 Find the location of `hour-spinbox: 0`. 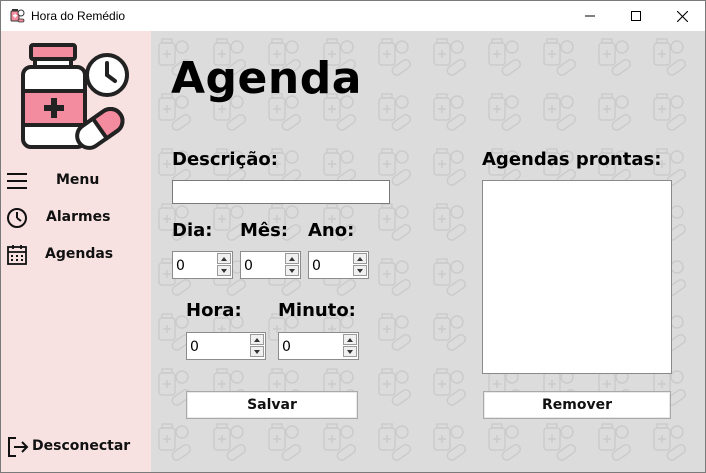

hour-spinbox: 0 is located at coordinates (226, 346).